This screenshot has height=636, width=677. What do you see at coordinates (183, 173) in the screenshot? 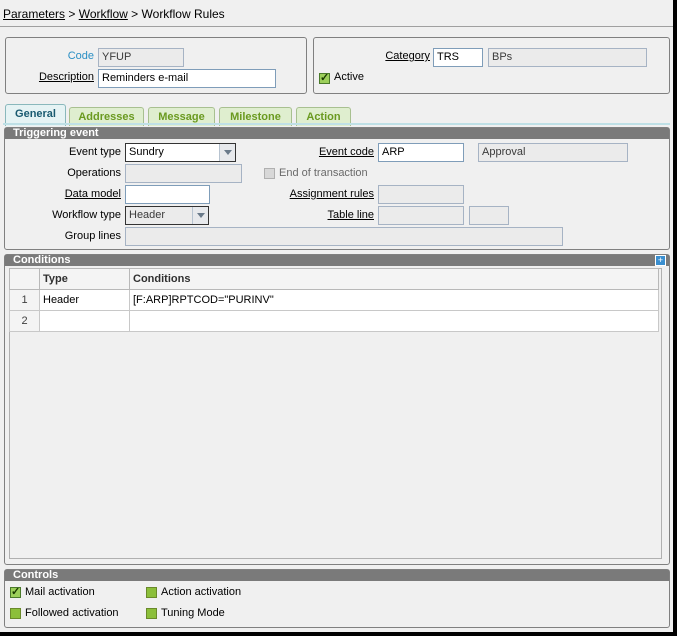
I see `operations-field` at bounding box center [183, 173].